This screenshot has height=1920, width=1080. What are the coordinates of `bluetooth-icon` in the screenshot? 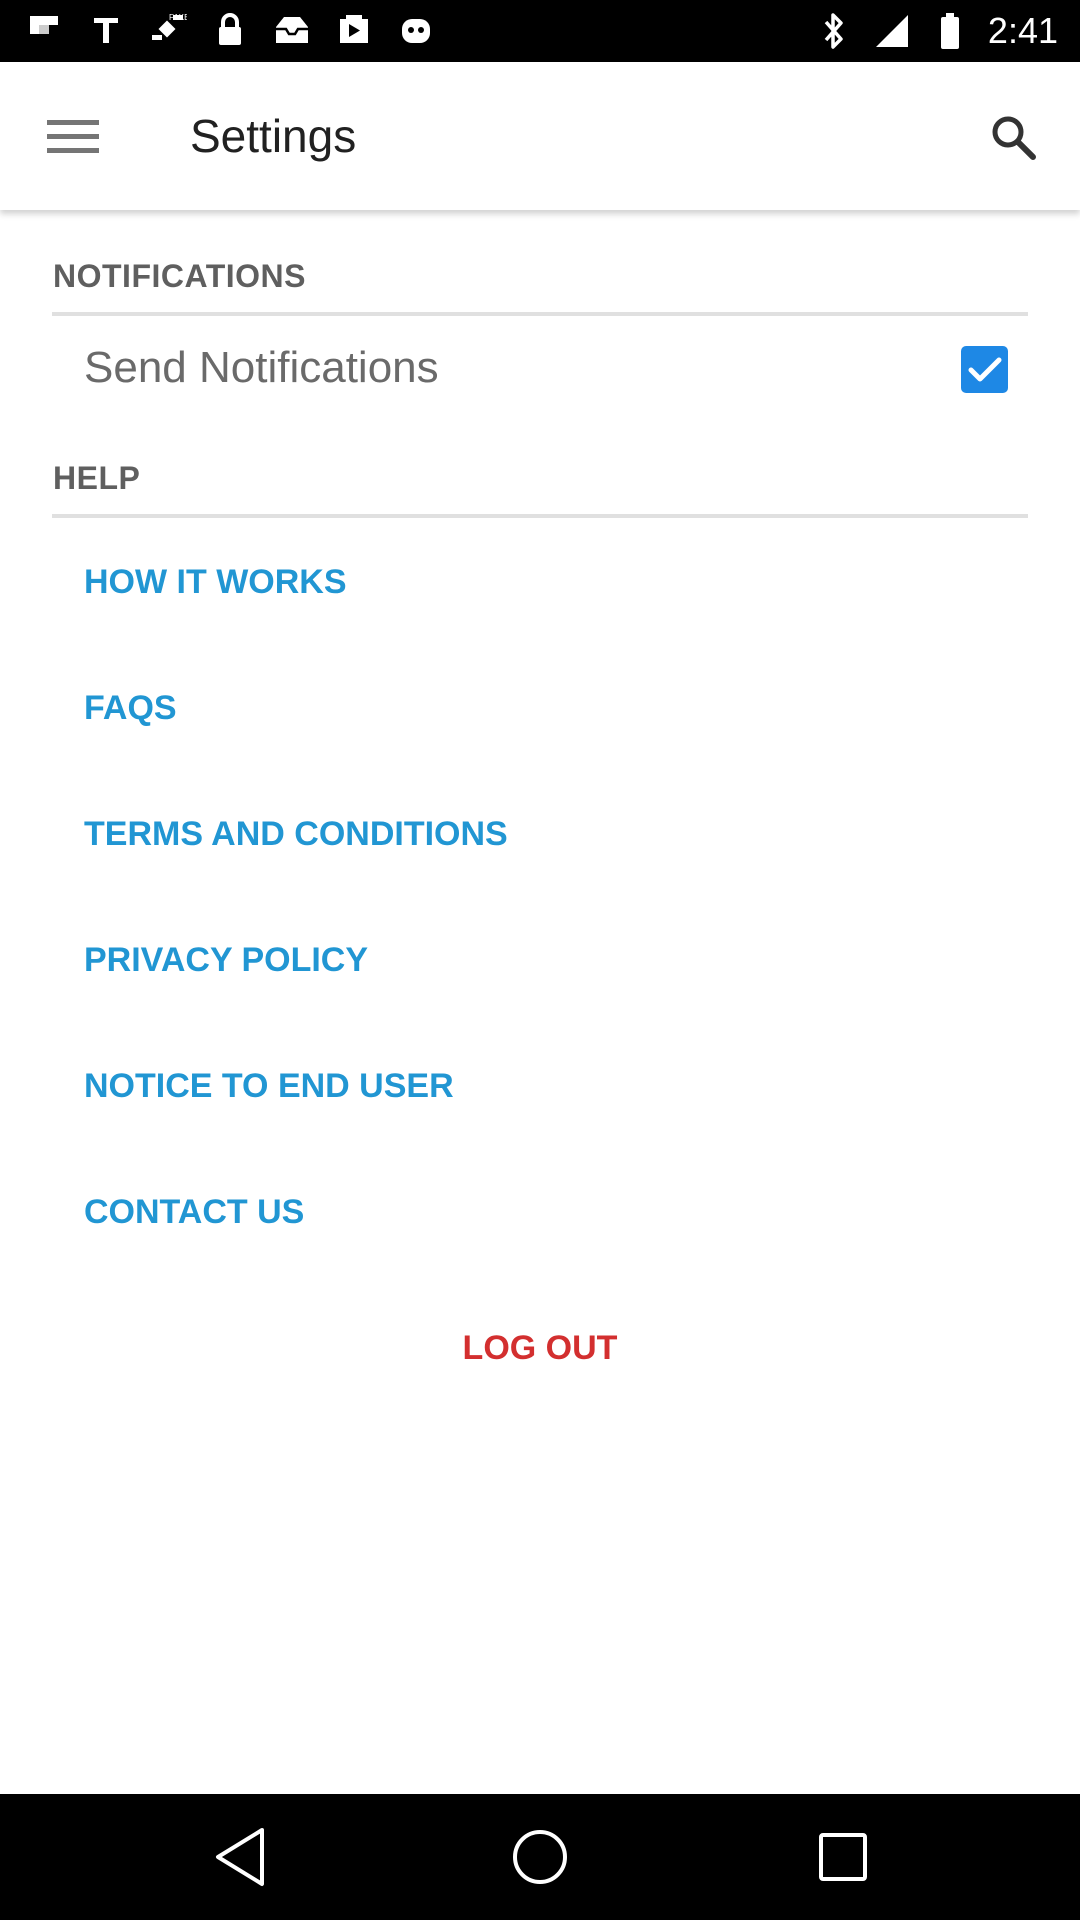 It's located at (834, 31).